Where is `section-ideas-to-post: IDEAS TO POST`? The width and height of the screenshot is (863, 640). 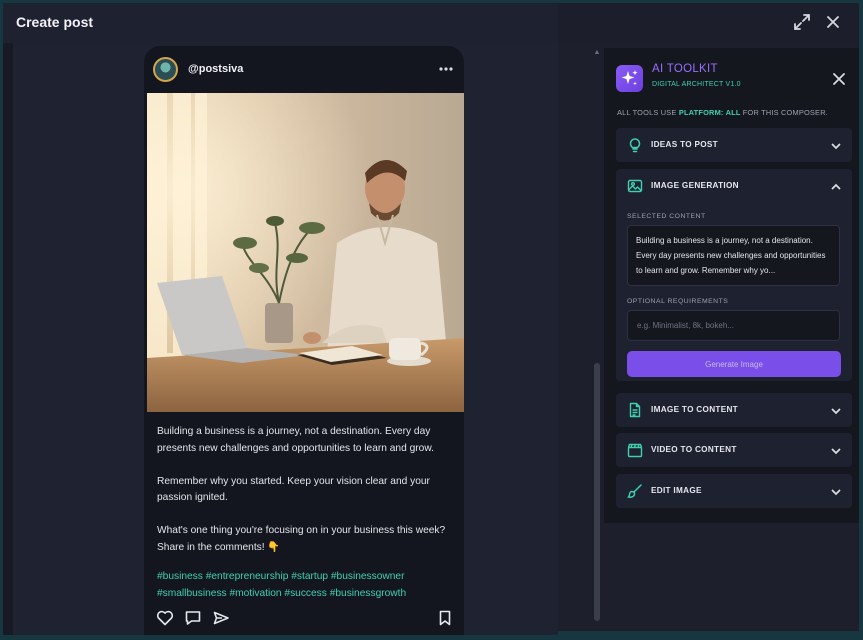 section-ideas-to-post: IDEAS TO POST is located at coordinates (734, 145).